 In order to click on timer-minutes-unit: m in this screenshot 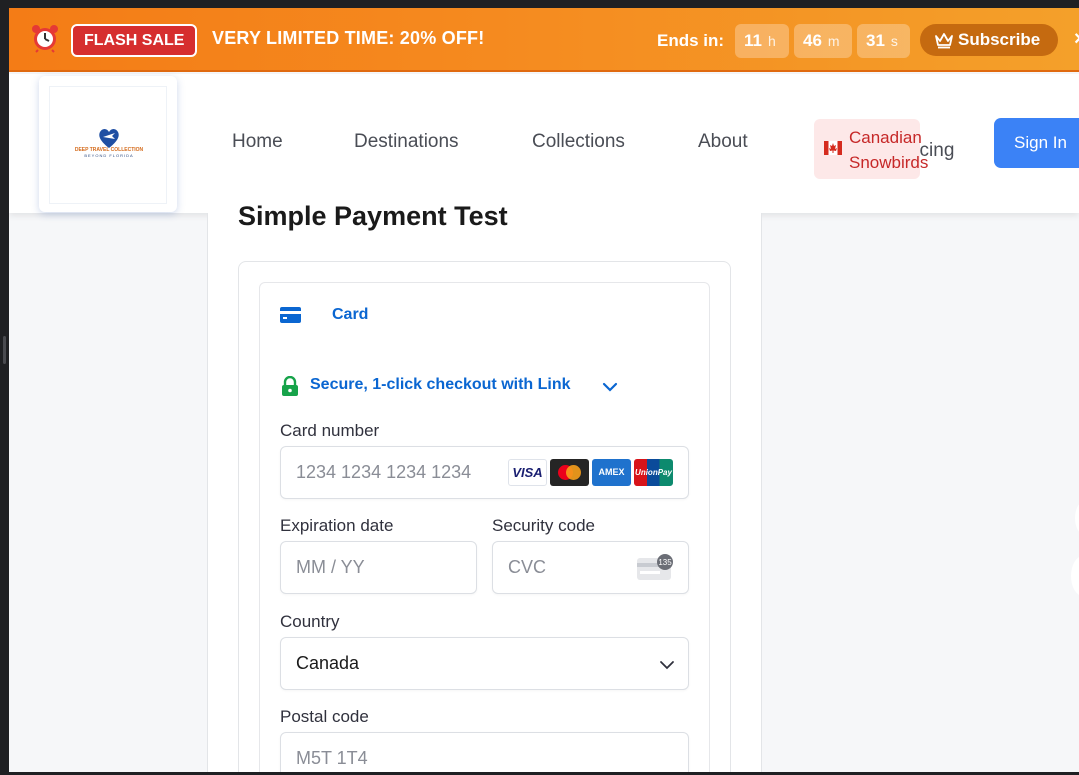, I will do `click(833, 41)`.